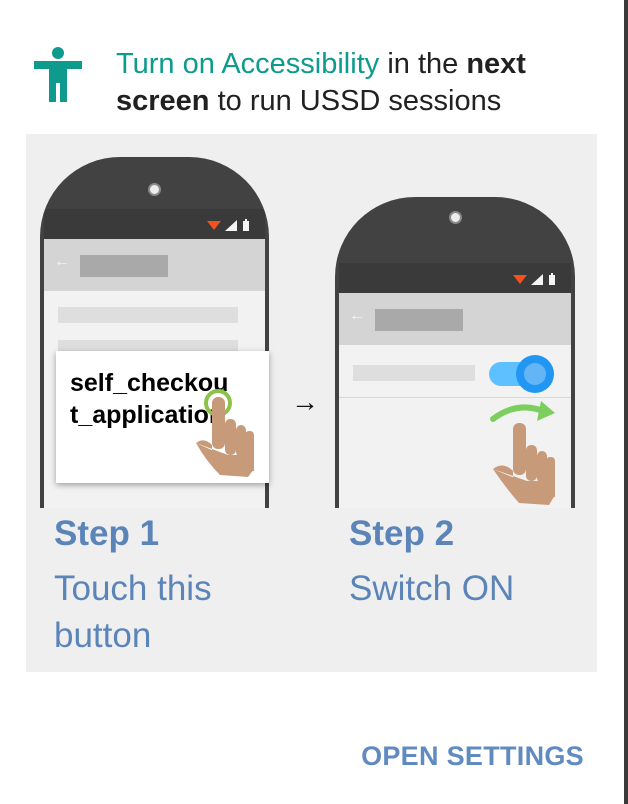 This screenshot has width=628, height=804. Describe the element at coordinates (521, 374) in the screenshot. I see `toggle-switch-on` at that location.